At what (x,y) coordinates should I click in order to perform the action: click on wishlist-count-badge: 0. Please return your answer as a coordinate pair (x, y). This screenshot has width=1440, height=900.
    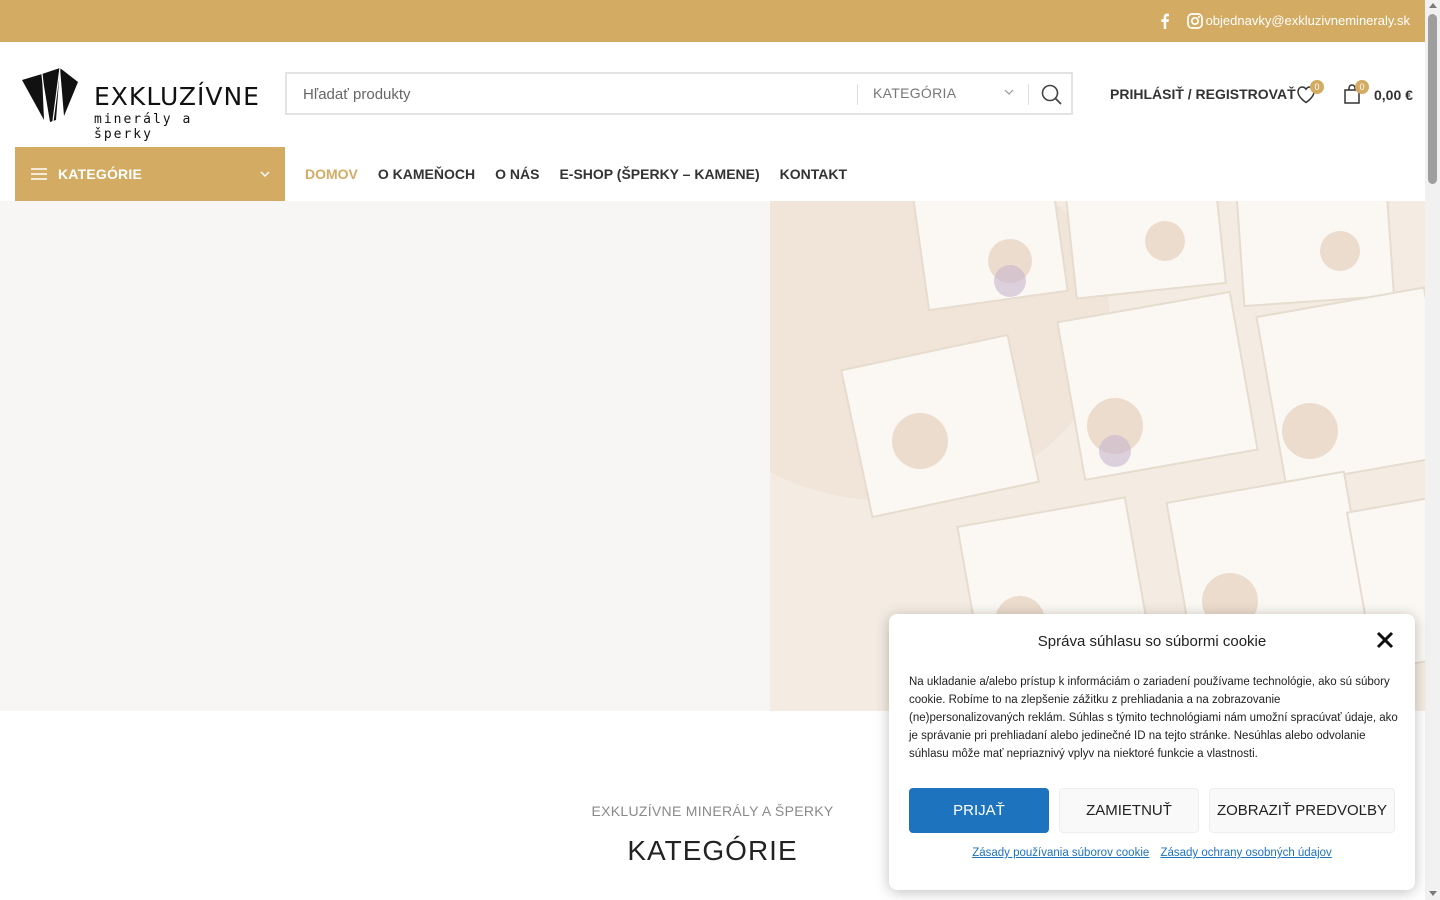
    Looking at the image, I should click on (1317, 87).